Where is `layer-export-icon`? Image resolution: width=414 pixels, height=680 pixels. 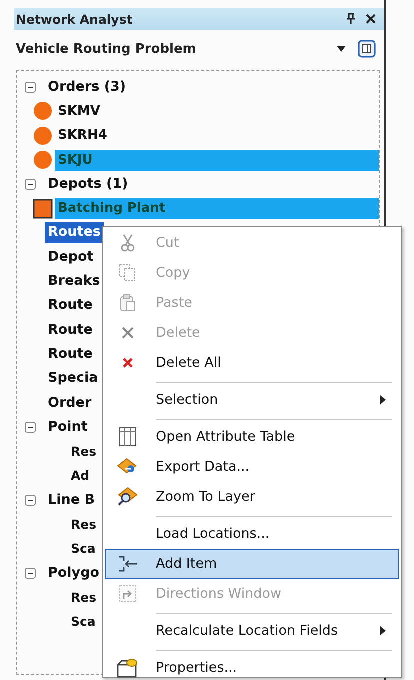
layer-export-icon is located at coordinates (128, 467).